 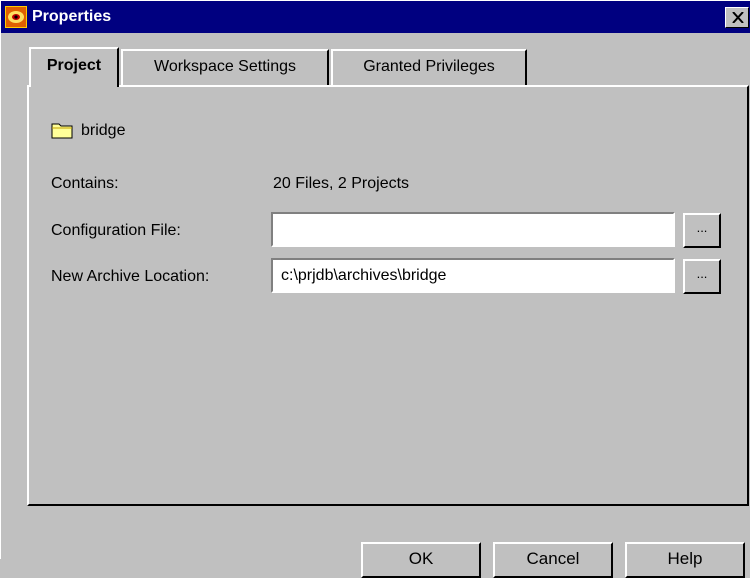 What do you see at coordinates (16, 17) in the screenshot?
I see `app-icon` at bounding box center [16, 17].